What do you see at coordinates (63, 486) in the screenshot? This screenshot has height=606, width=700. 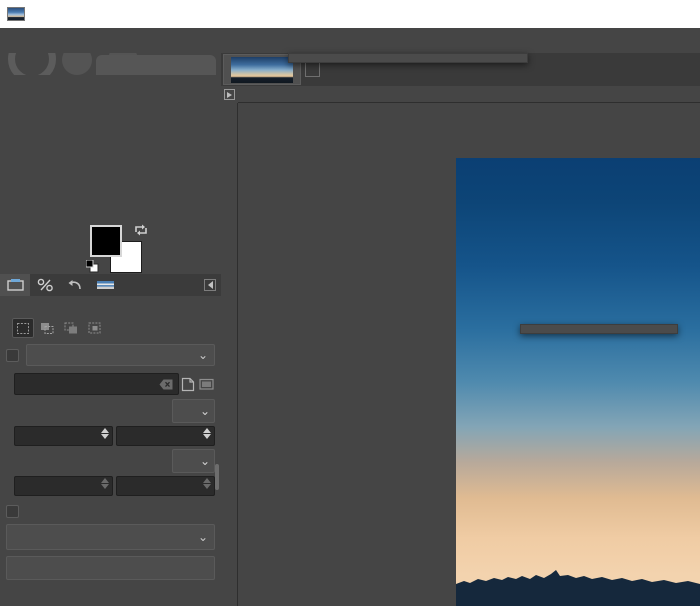 I see `size-width-input` at bounding box center [63, 486].